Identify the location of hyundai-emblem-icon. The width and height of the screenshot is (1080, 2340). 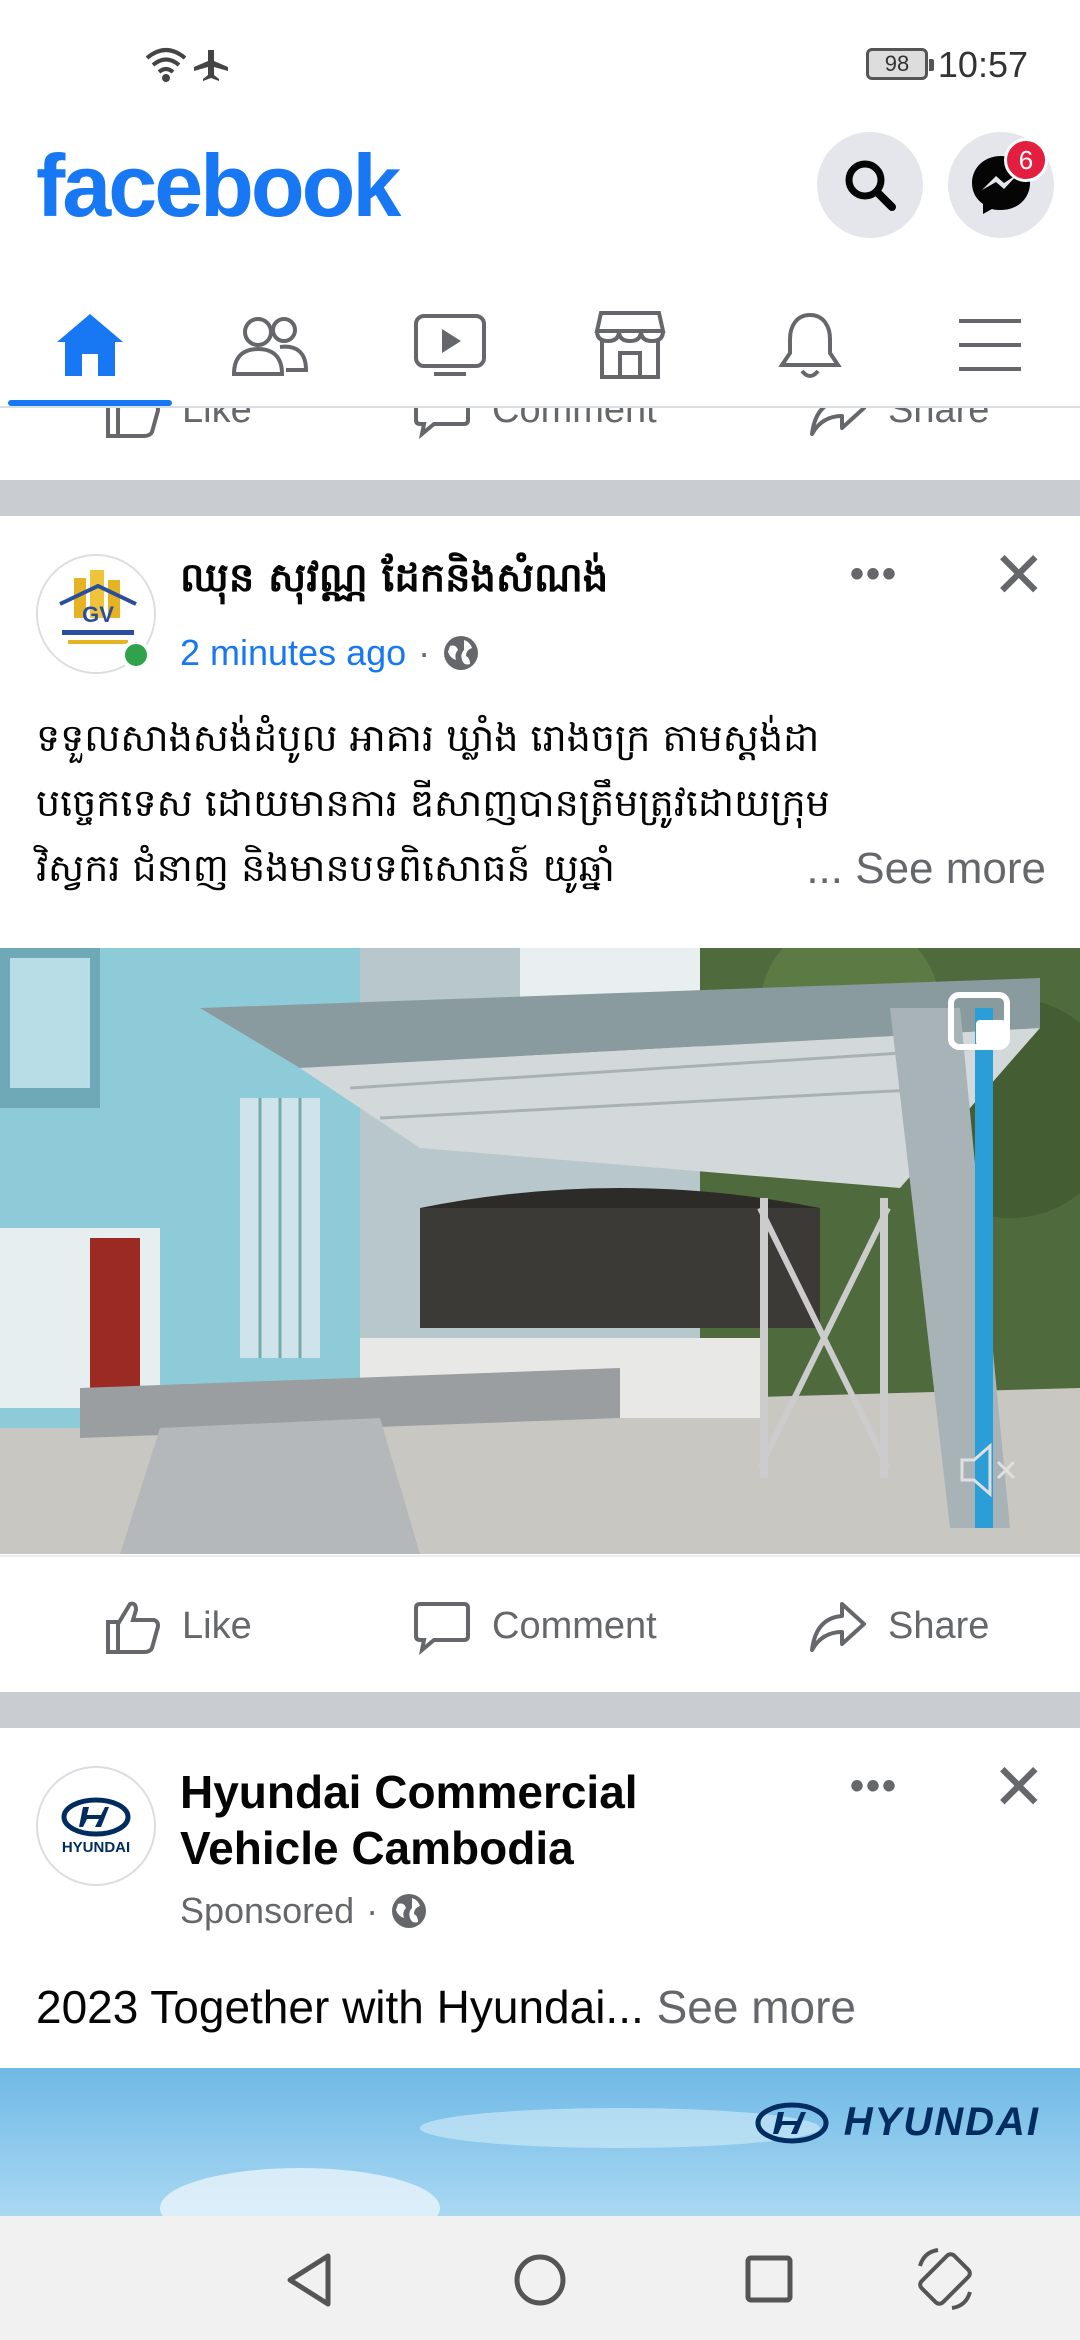
(792, 2122).